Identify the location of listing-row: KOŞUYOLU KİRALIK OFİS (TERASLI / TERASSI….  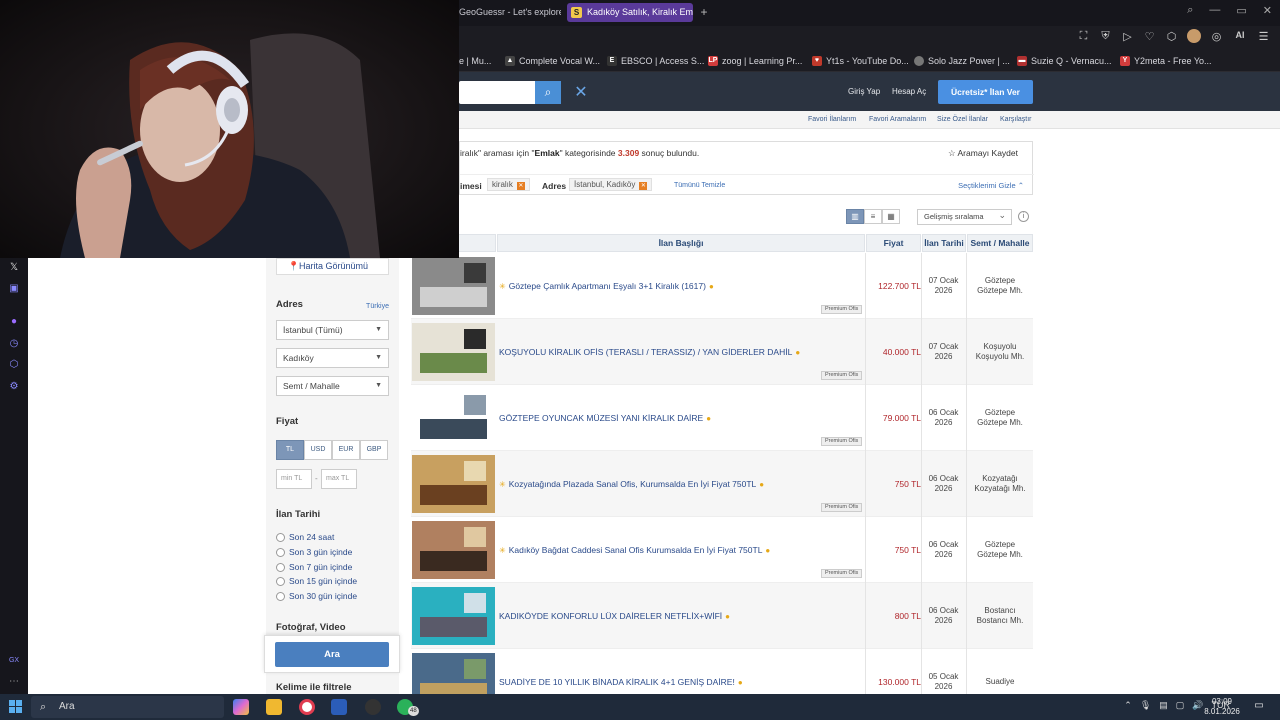
(722, 352).